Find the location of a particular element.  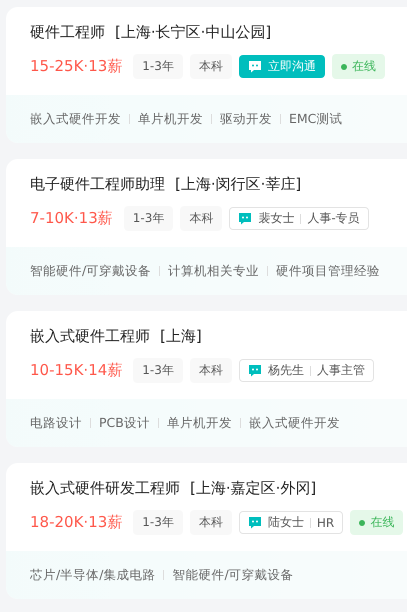

recruiter-role: HR is located at coordinates (325, 523).